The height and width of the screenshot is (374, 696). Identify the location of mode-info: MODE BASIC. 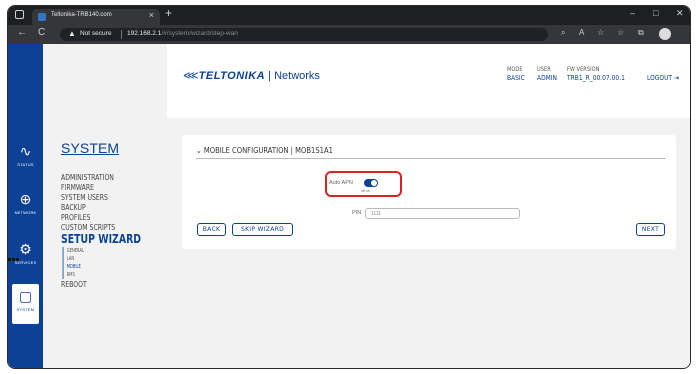
(516, 74).